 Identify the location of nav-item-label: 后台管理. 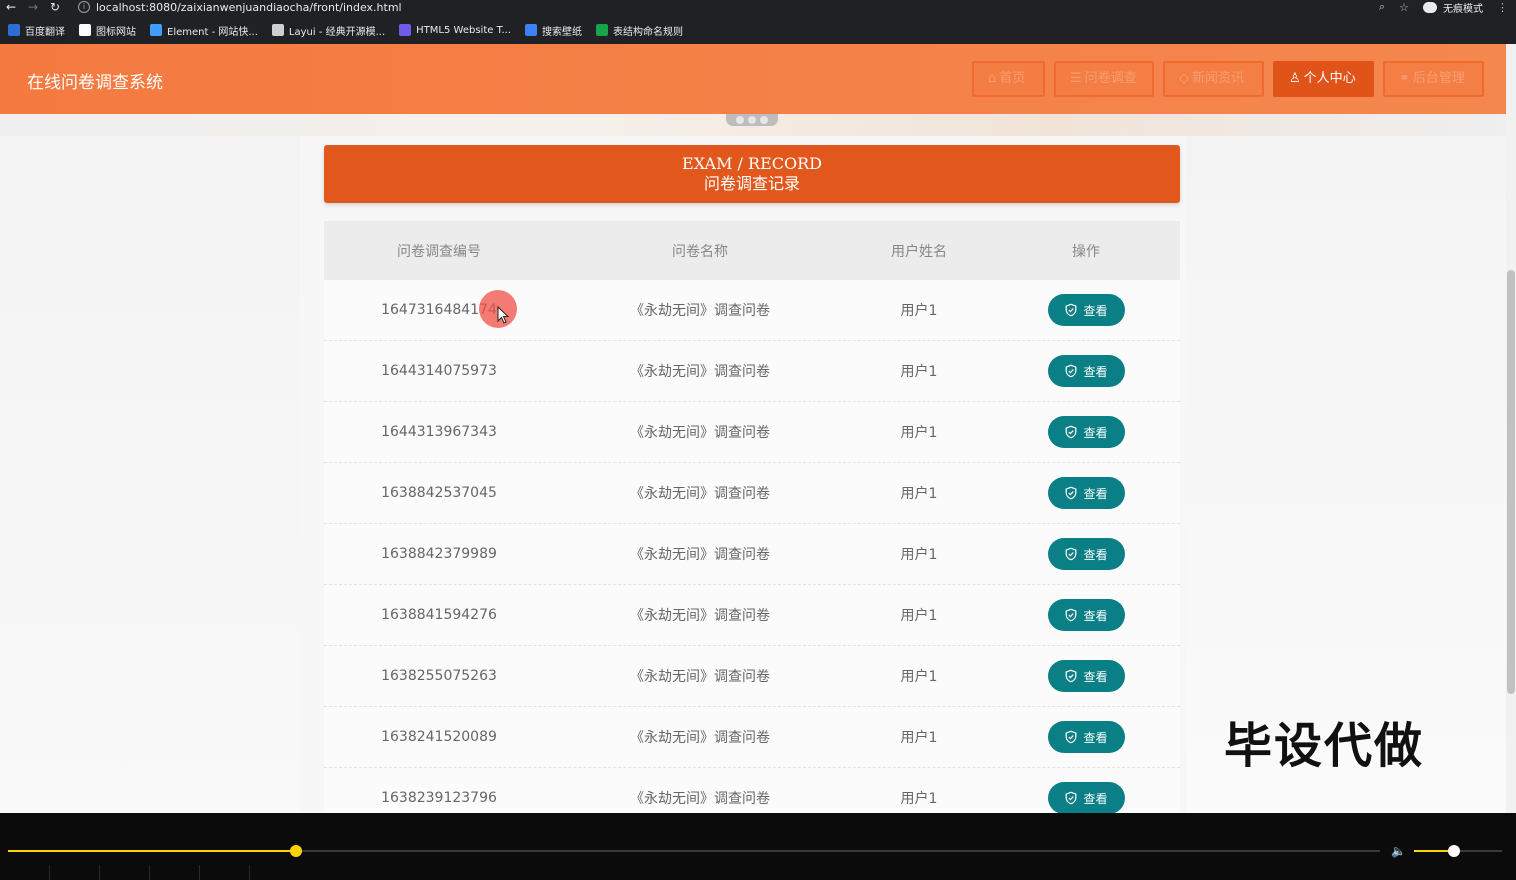
(1438, 78).